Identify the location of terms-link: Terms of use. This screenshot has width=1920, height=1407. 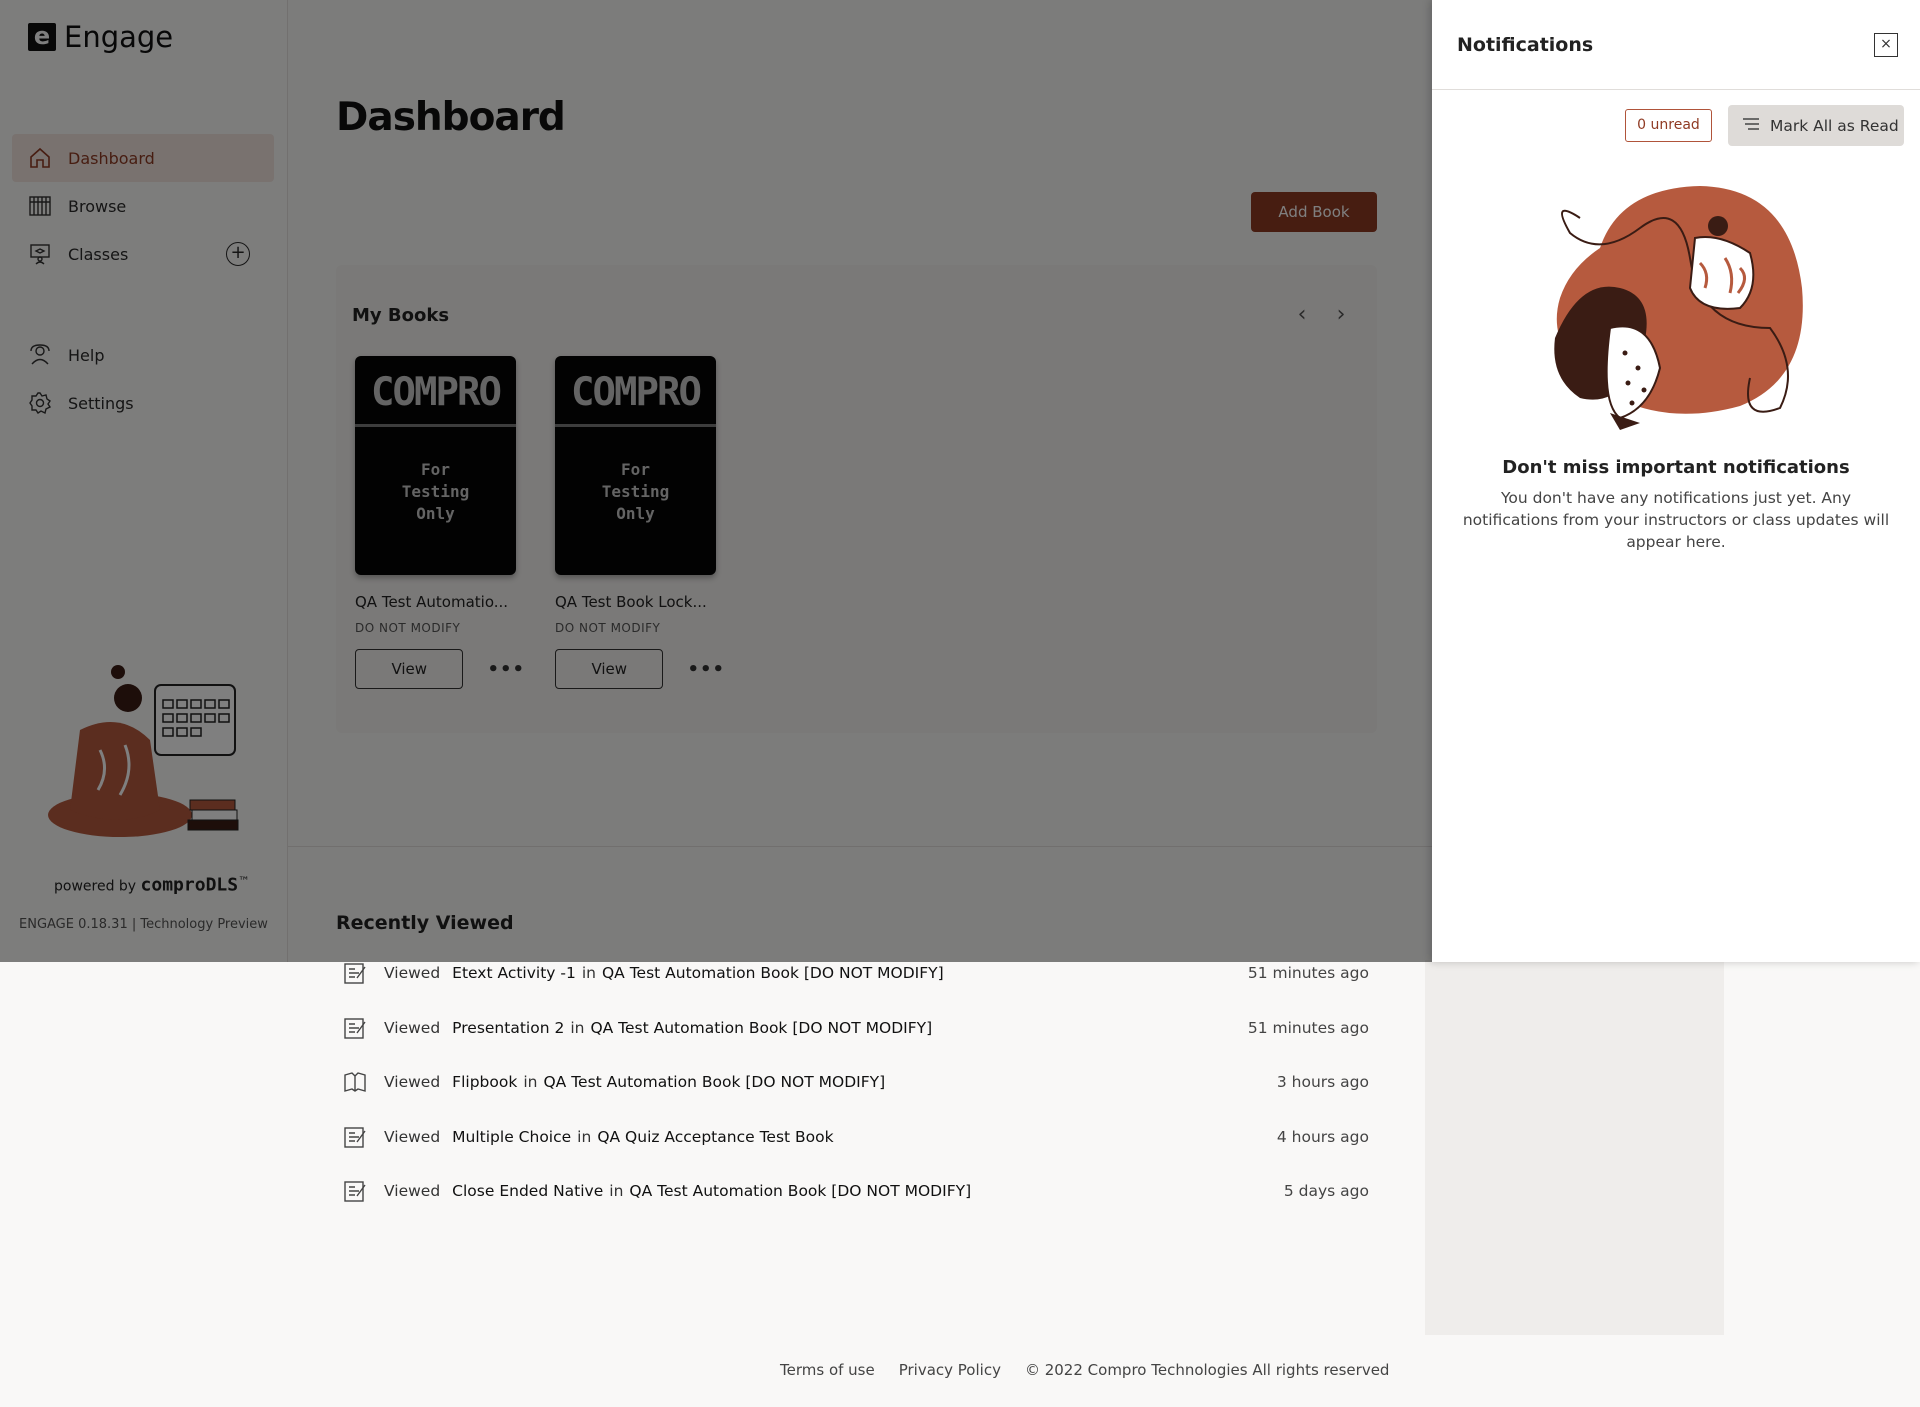
(827, 1370).